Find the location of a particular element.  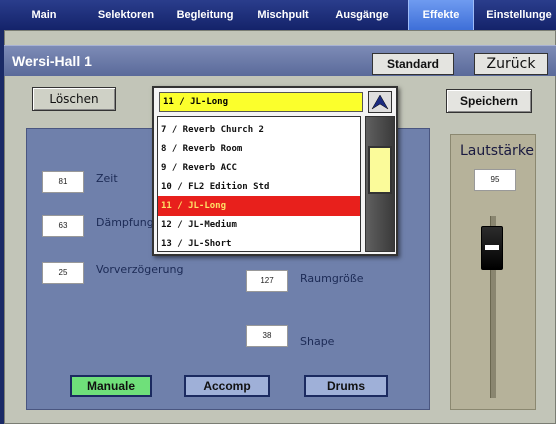

dropdown-toggle-button is located at coordinates (380, 102).